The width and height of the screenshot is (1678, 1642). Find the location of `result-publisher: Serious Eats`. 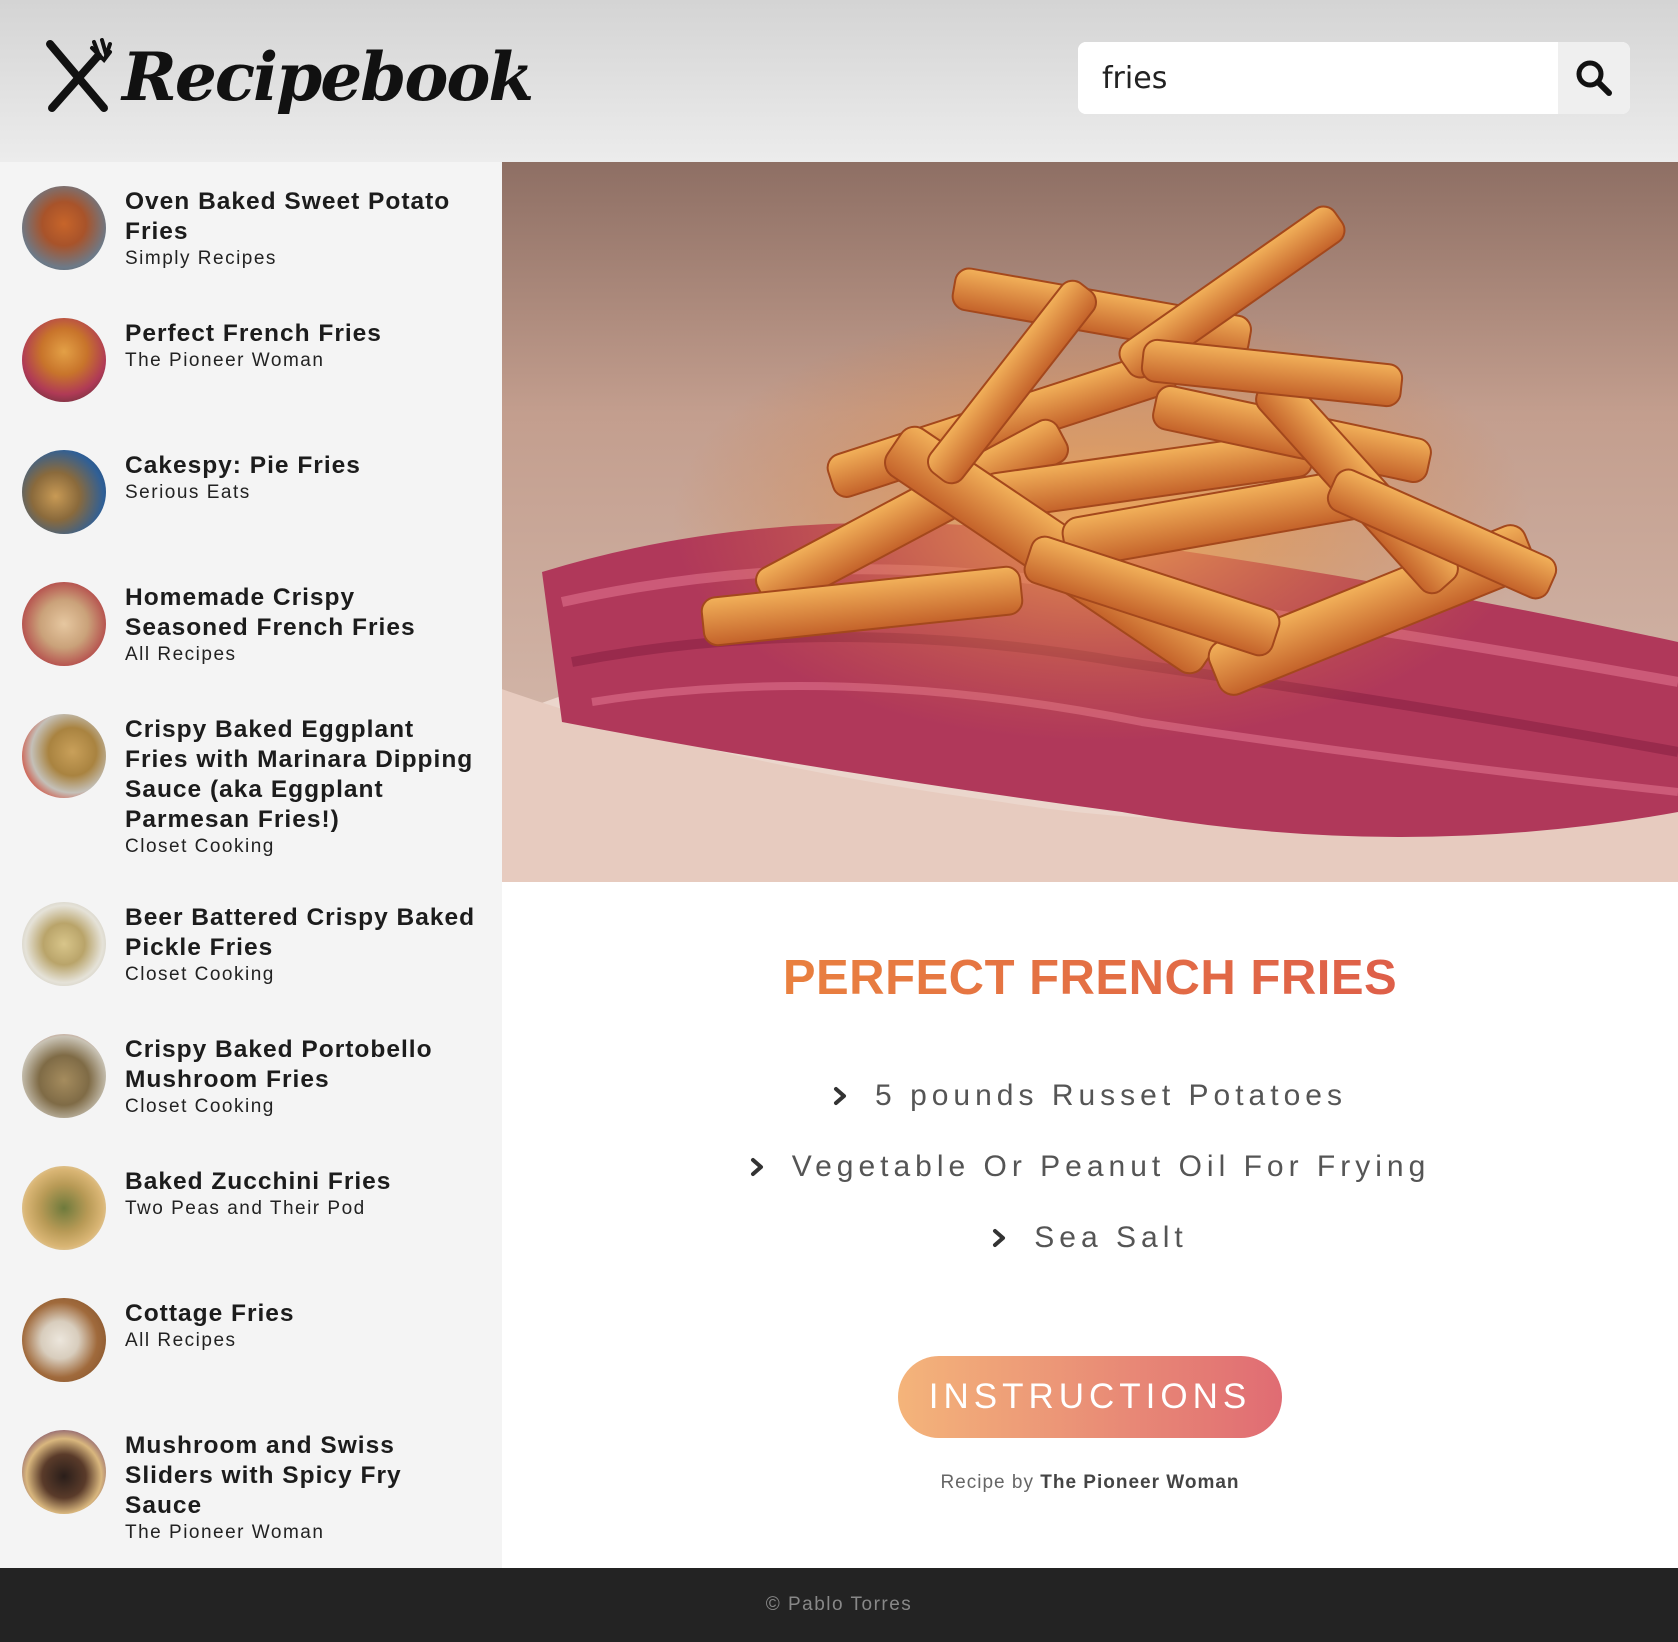

result-publisher: Serious Eats is located at coordinates (188, 492).